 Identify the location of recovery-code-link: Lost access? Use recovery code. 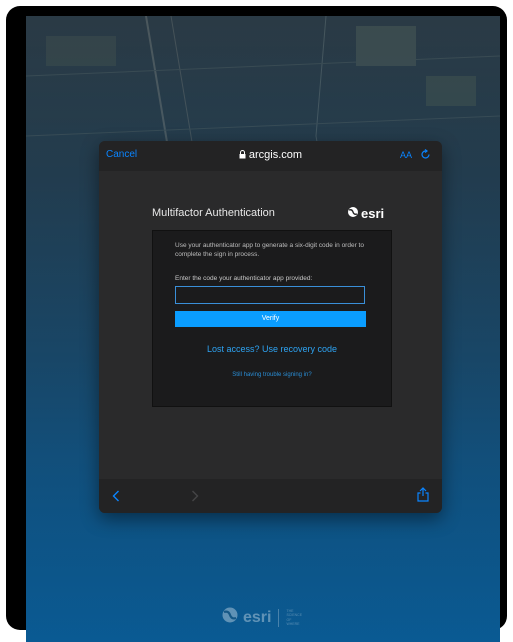
(272, 349).